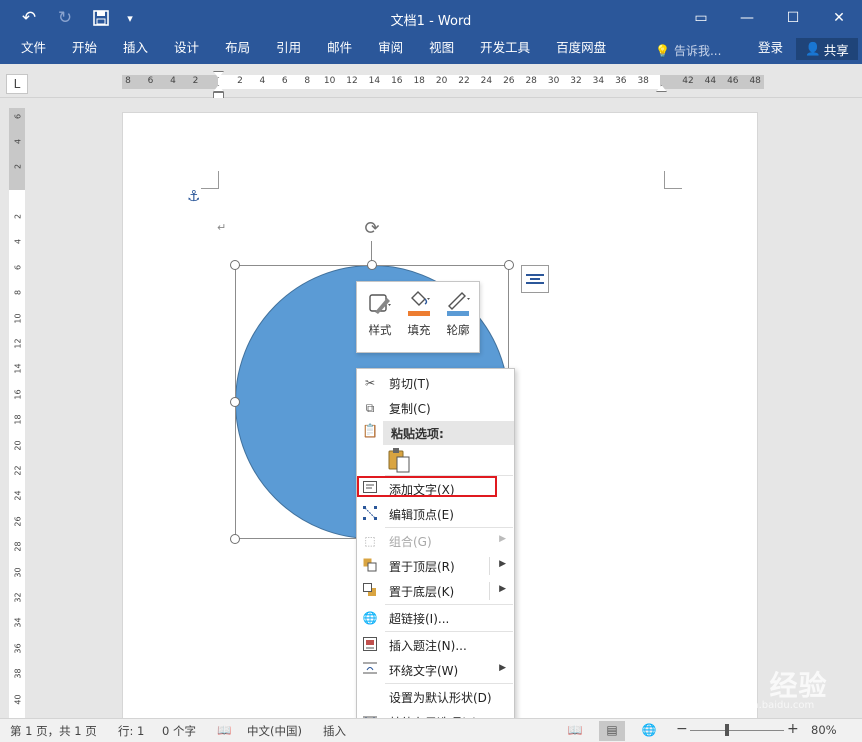 This screenshot has height=742, width=862. What do you see at coordinates (18, 318) in the screenshot?
I see `ruler-number: 10` at bounding box center [18, 318].